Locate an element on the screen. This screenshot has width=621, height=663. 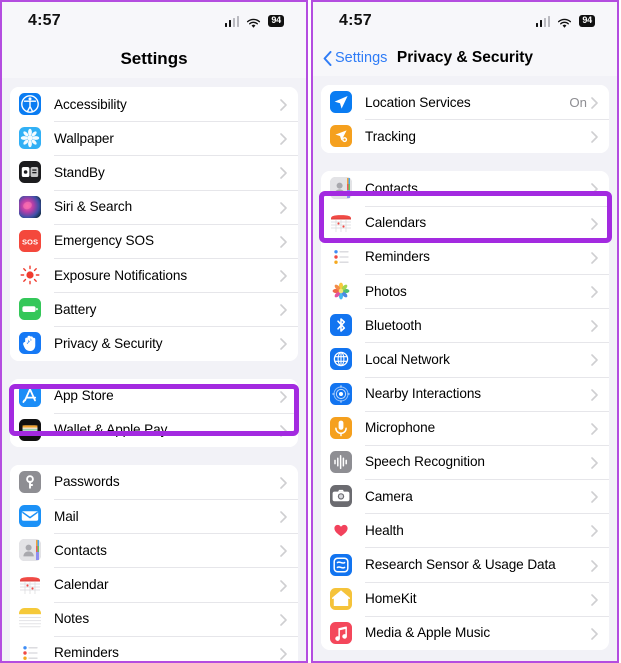
list-item: Accessibility is located at coordinates (154, 104).